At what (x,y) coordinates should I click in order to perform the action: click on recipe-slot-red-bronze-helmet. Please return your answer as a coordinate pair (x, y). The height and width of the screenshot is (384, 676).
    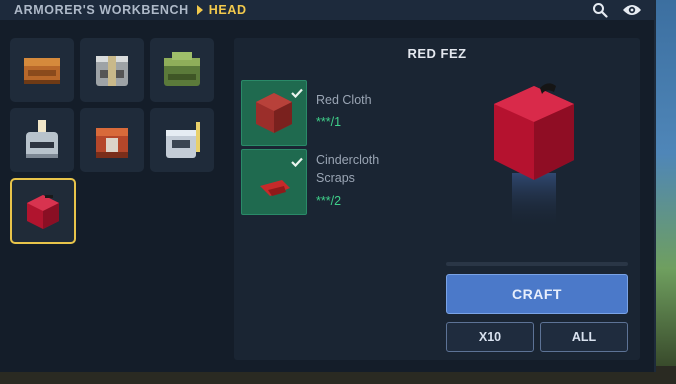
    Looking at the image, I should click on (112, 140).